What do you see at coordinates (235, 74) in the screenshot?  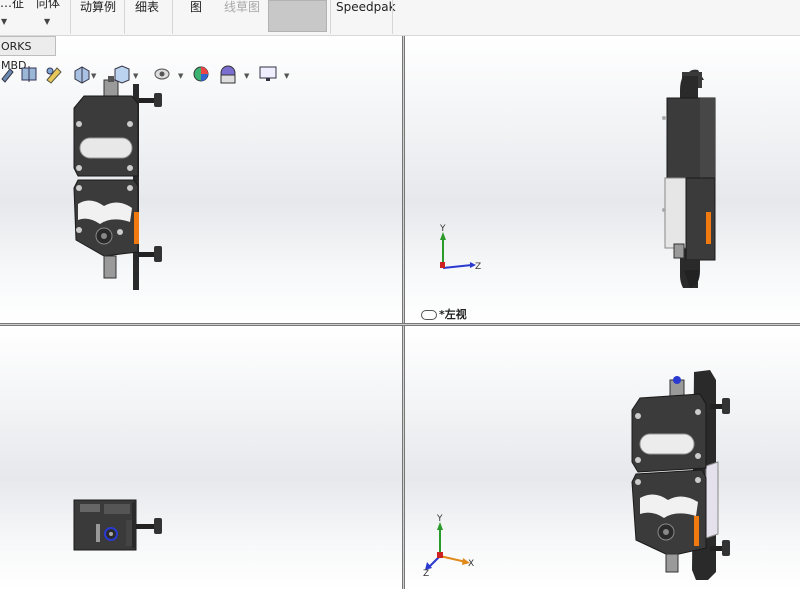 I see `view-settings-icon: ▼` at bounding box center [235, 74].